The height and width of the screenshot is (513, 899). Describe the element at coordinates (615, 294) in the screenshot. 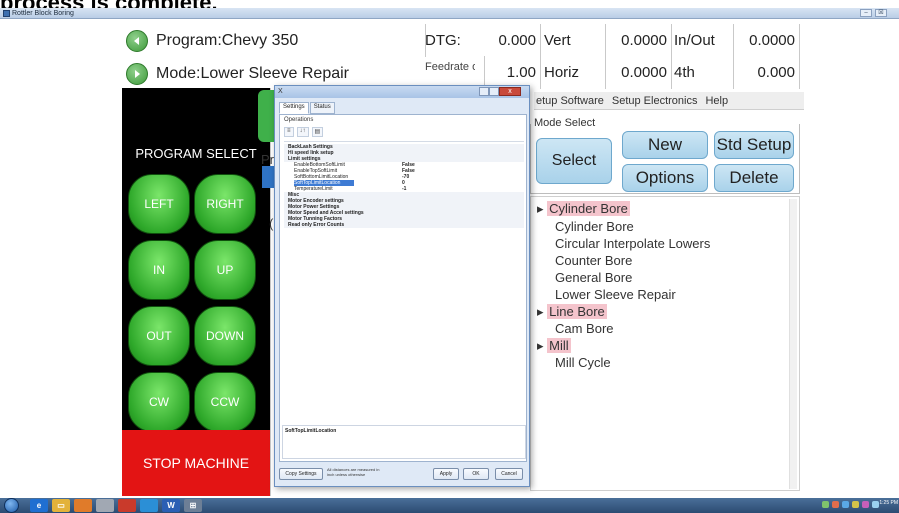

I see `tree-item: Lower Sleeve Repair` at that location.